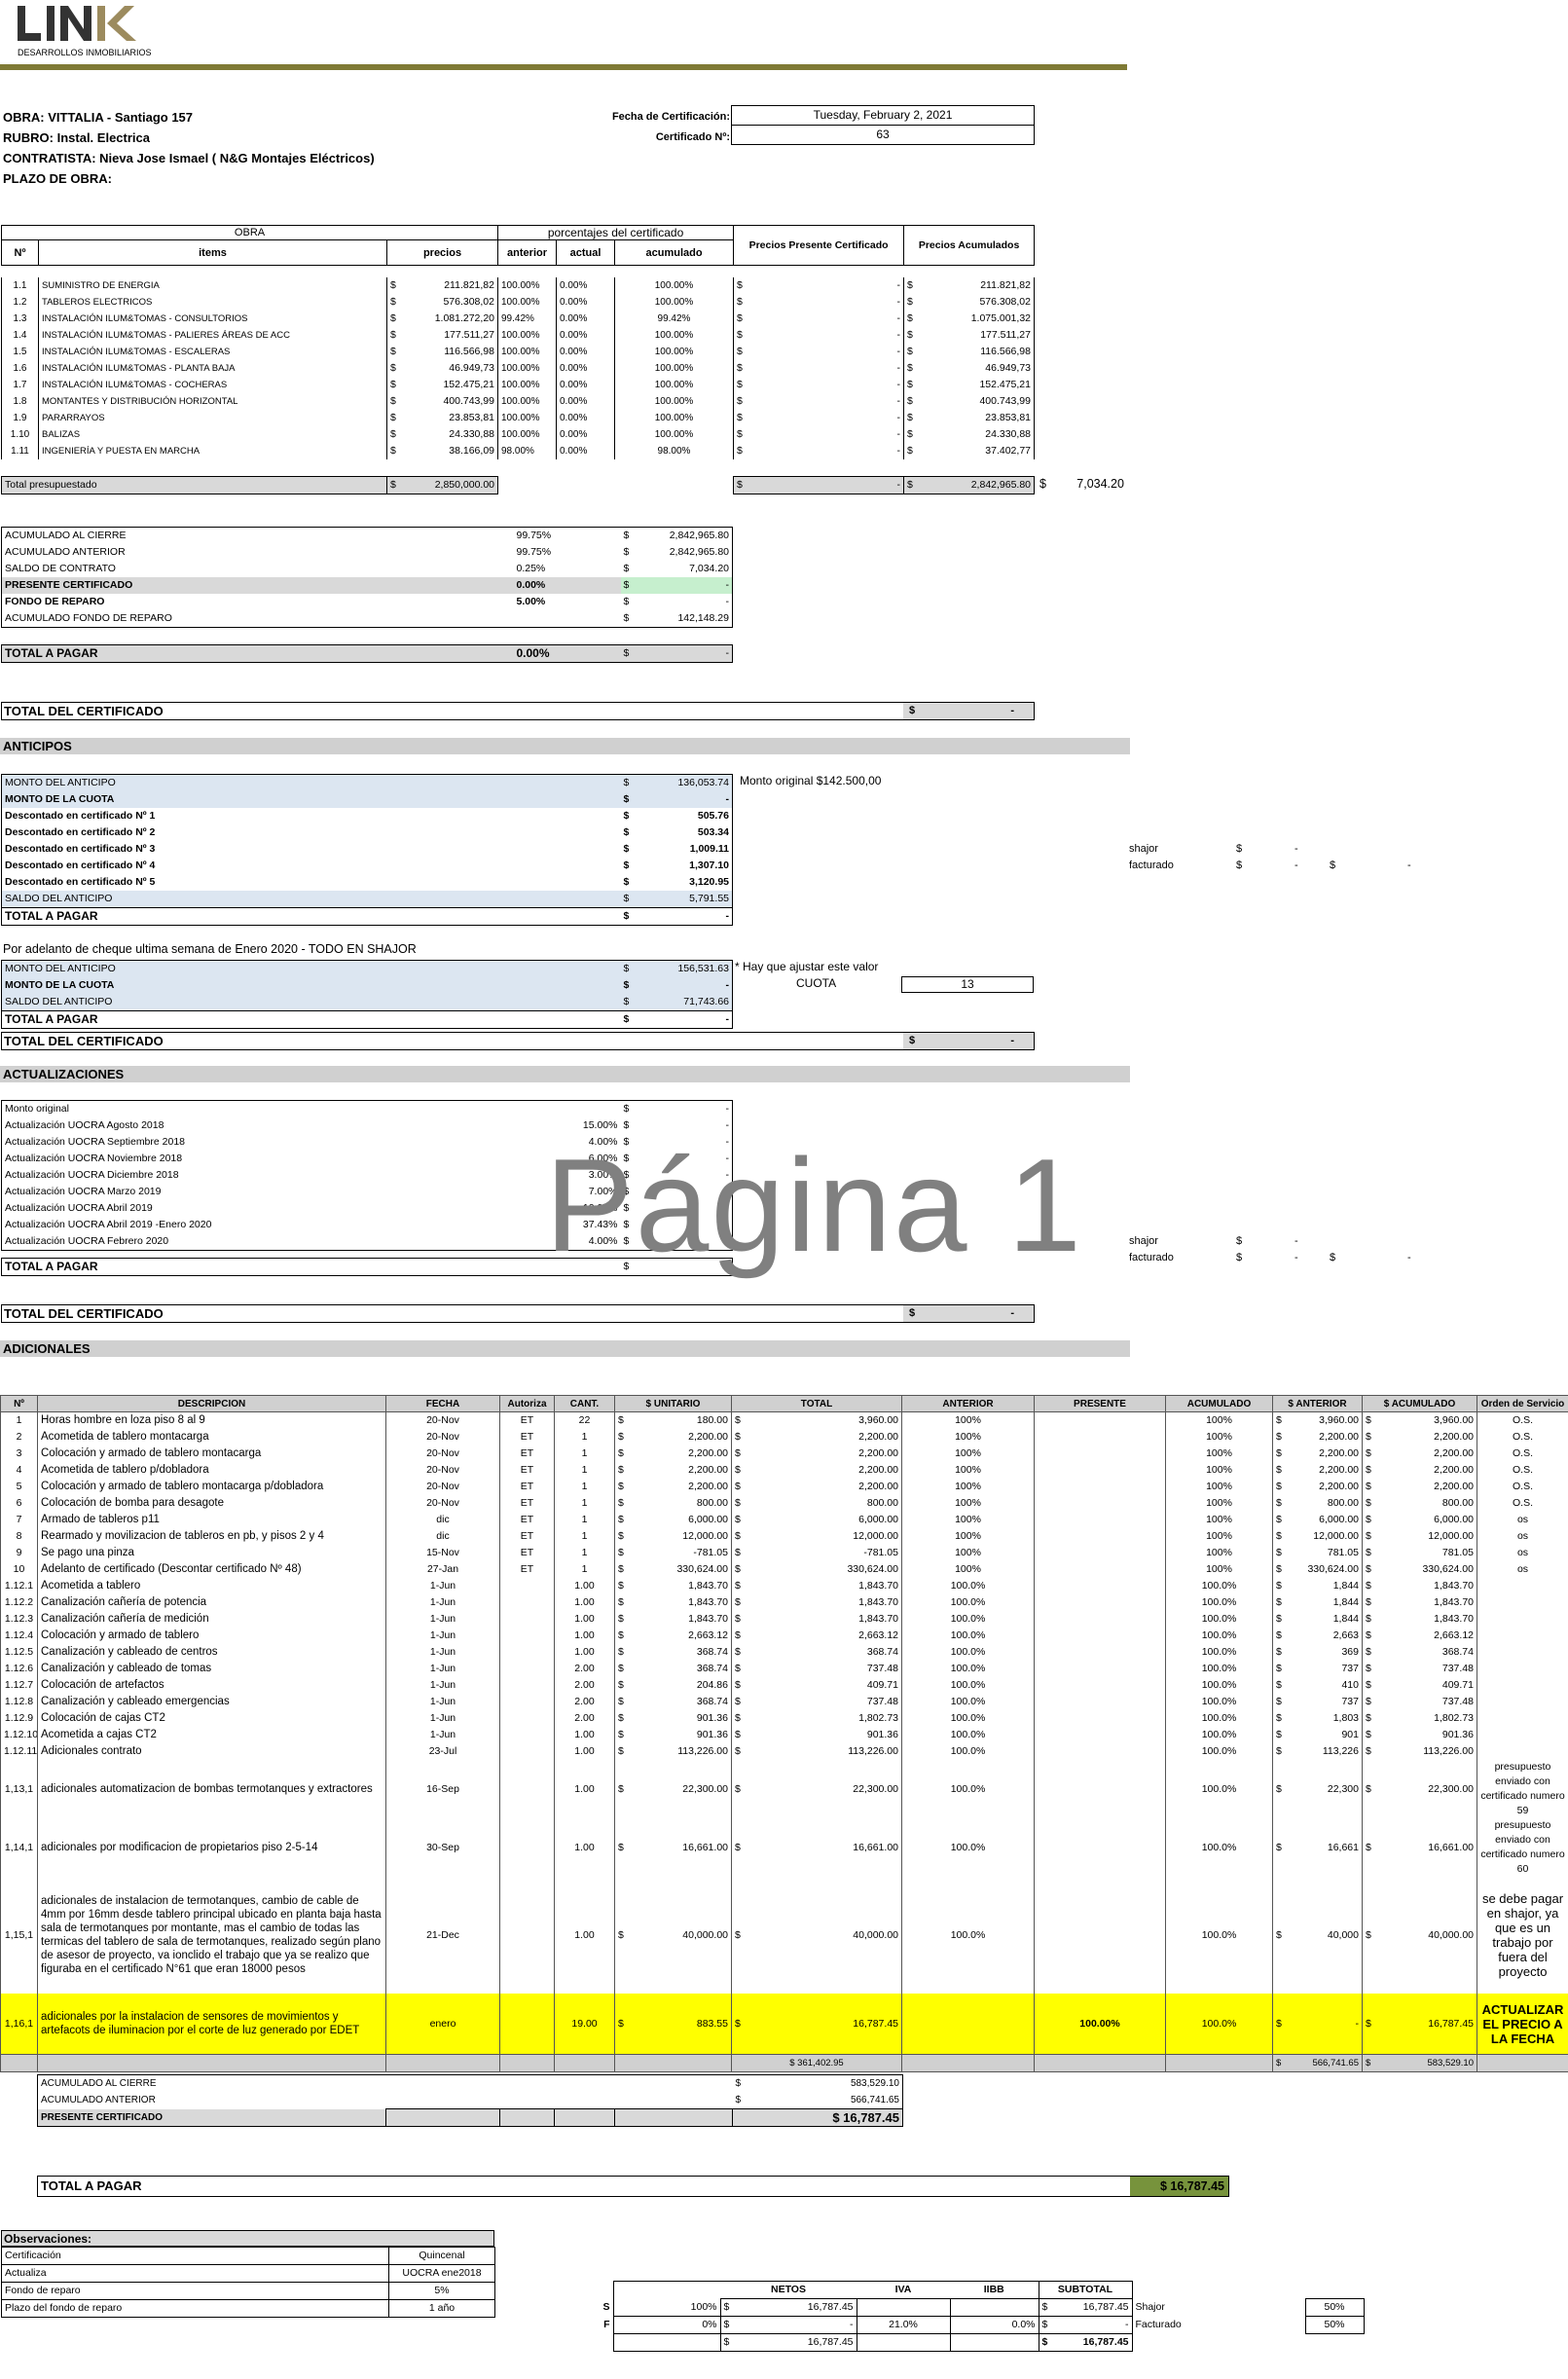 This screenshot has height=2379, width=1568. What do you see at coordinates (968, 1470) in the screenshot?
I see `adicional-anterior: 100%` at bounding box center [968, 1470].